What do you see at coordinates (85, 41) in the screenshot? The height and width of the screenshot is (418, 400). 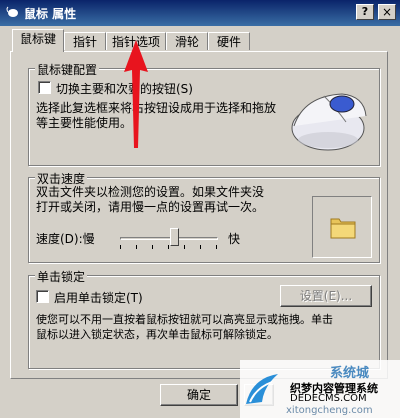 I see `tab-pointers: 指针` at bounding box center [85, 41].